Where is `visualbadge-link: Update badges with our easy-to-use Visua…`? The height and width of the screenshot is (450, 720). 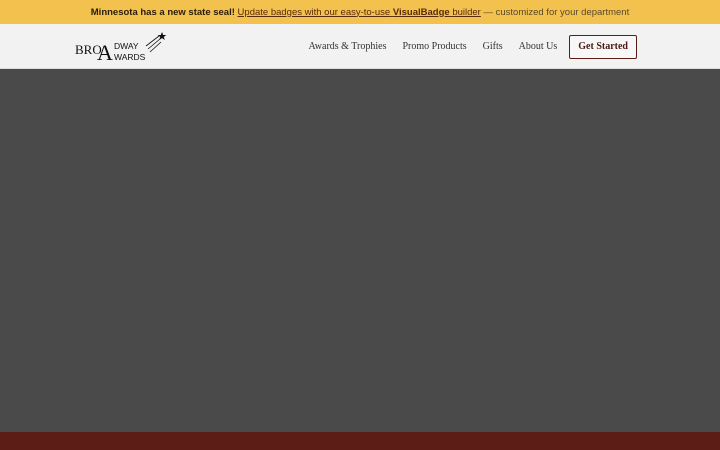
visualbadge-link: Update badges with our easy-to-use Visua… is located at coordinates (359, 12).